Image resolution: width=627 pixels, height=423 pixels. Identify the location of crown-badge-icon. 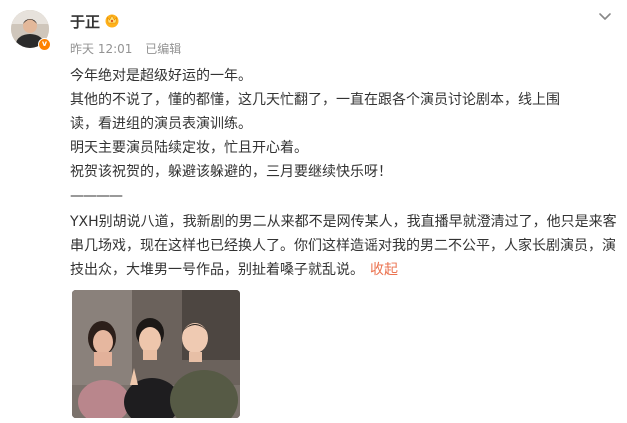
(112, 21).